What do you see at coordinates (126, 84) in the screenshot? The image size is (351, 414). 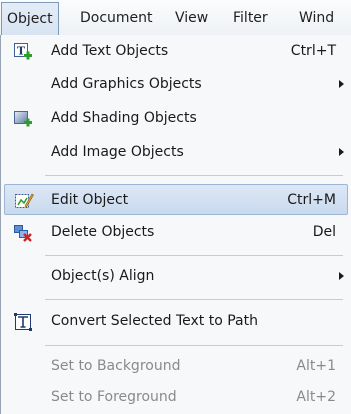 I see `menu-item-label: Add Graphics Objects` at bounding box center [126, 84].